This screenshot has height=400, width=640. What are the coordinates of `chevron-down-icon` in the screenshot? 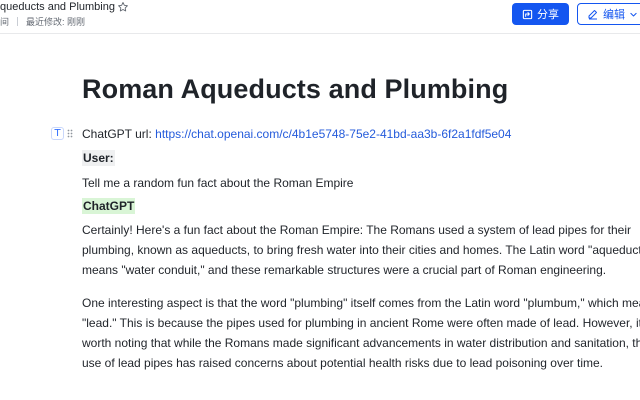 It's located at (633, 14).